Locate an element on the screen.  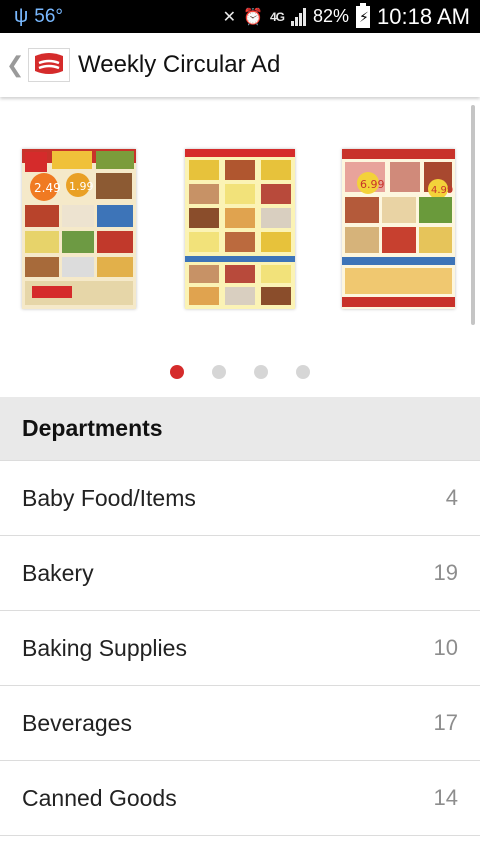
temperature-text: 56° is located at coordinates (48, 16).